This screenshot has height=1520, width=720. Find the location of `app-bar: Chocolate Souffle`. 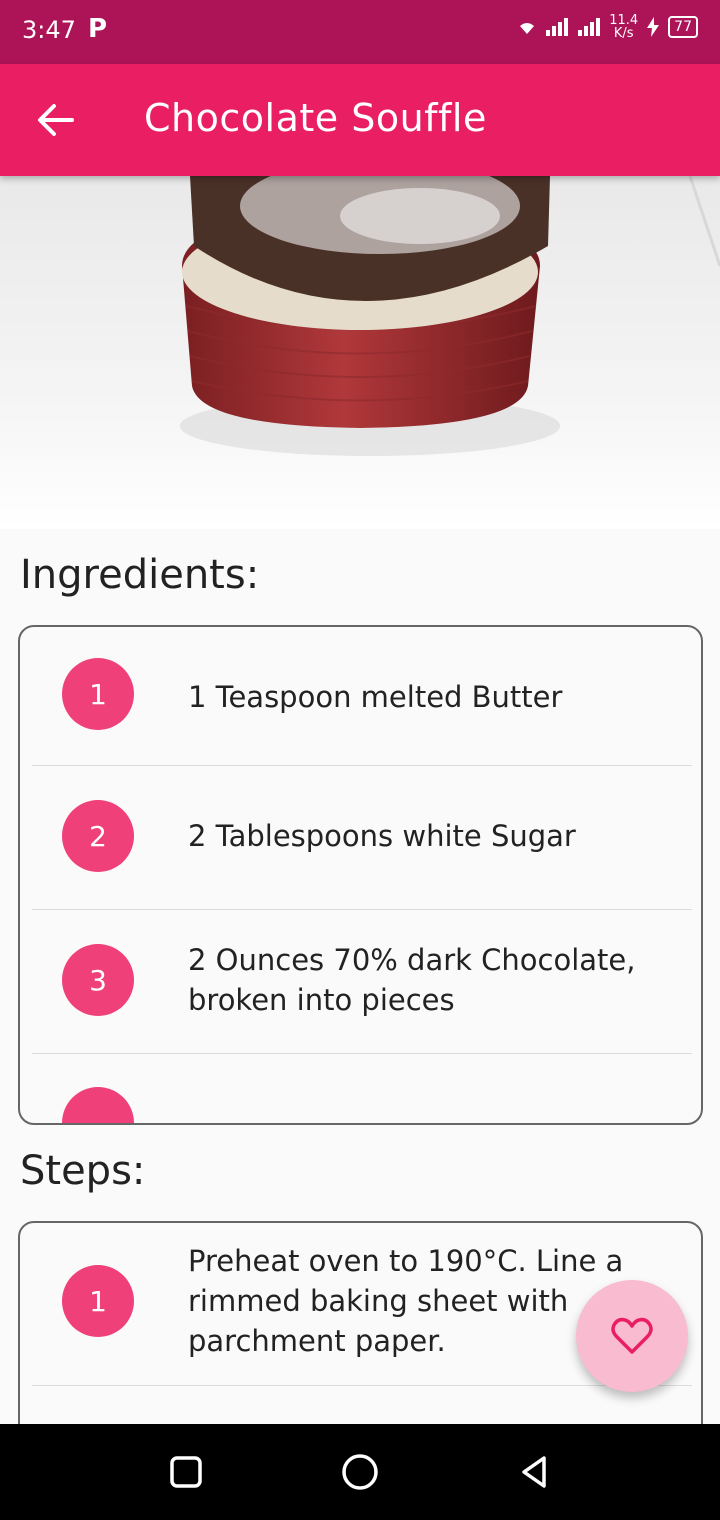

app-bar: Chocolate Souffle is located at coordinates (360, 120).